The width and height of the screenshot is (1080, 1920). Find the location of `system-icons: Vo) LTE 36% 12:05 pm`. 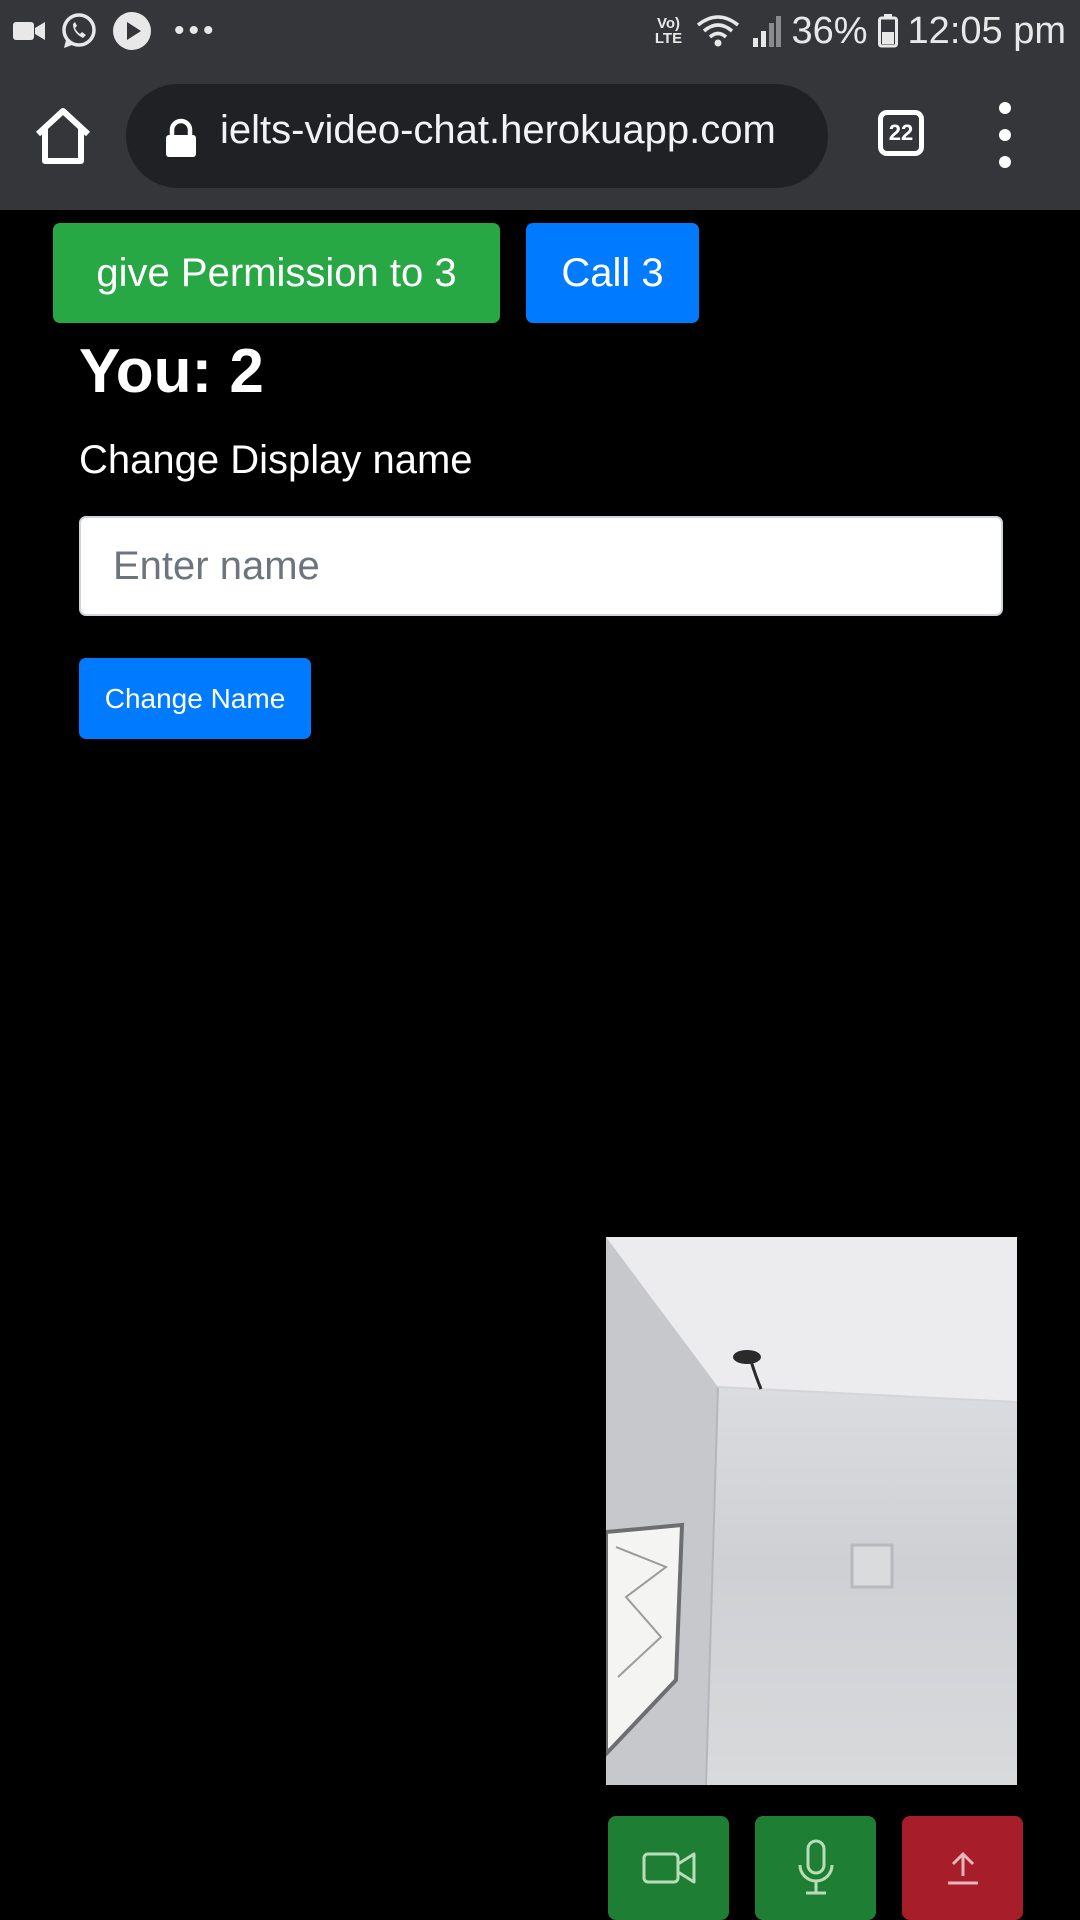

system-icons: Vo) LTE 36% 12:05 pm is located at coordinates (858, 31).